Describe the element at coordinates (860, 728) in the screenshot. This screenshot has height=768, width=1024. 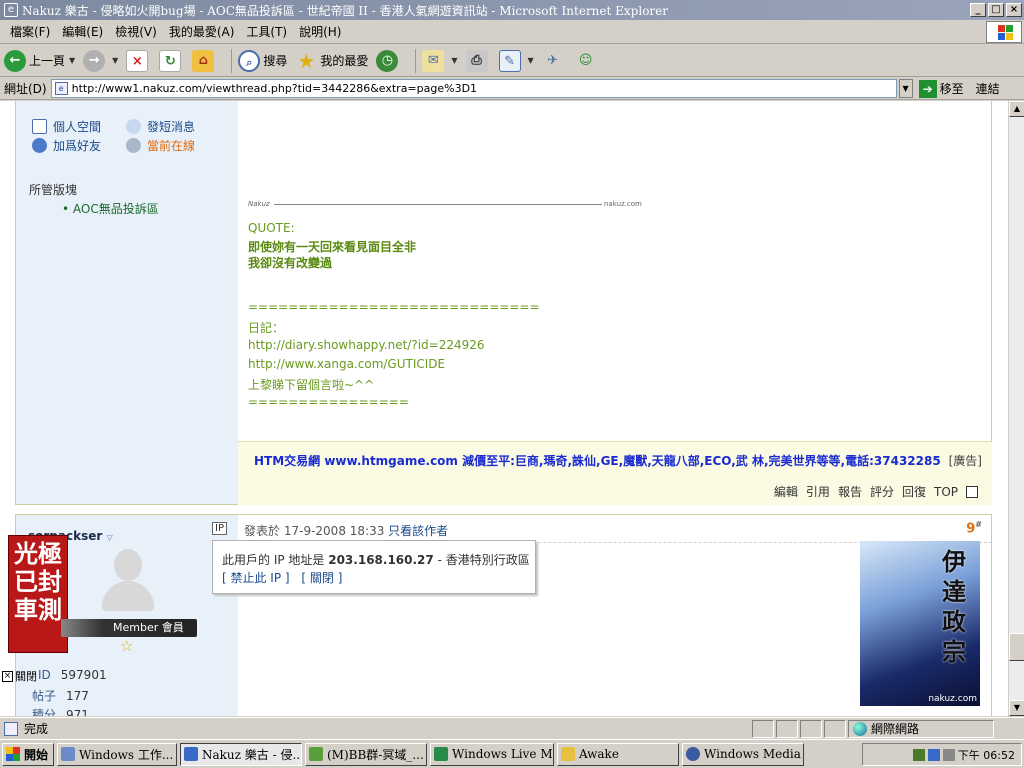
I see `globe-icon` at that location.